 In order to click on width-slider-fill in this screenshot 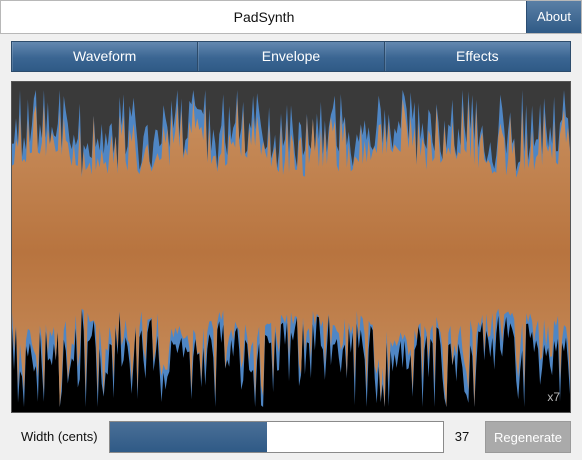, I will do `click(188, 437)`.